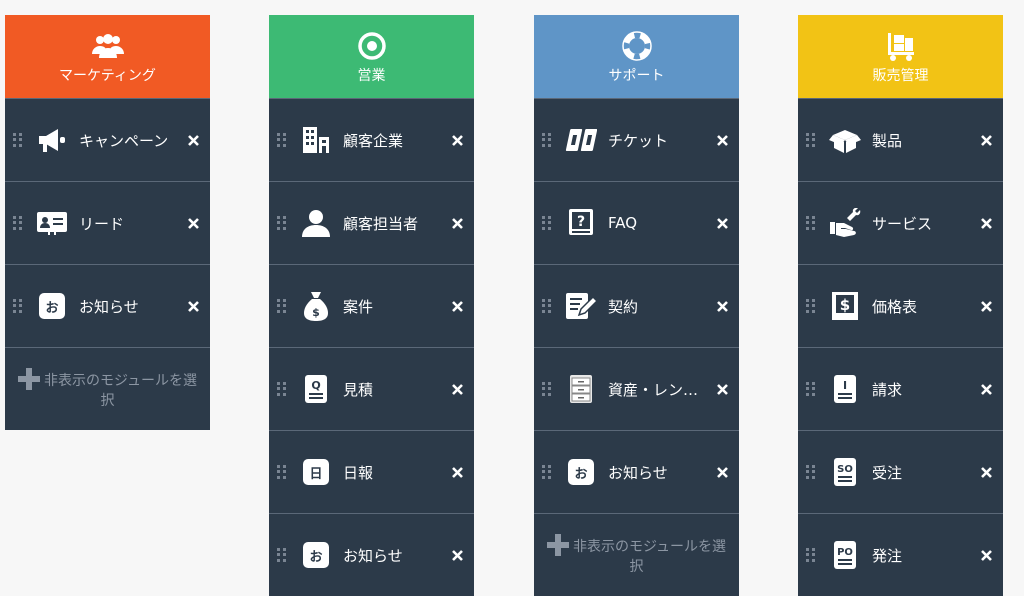 The height and width of the screenshot is (596, 1024). What do you see at coordinates (636, 75) in the screenshot?
I see `column-title: サポート` at bounding box center [636, 75].